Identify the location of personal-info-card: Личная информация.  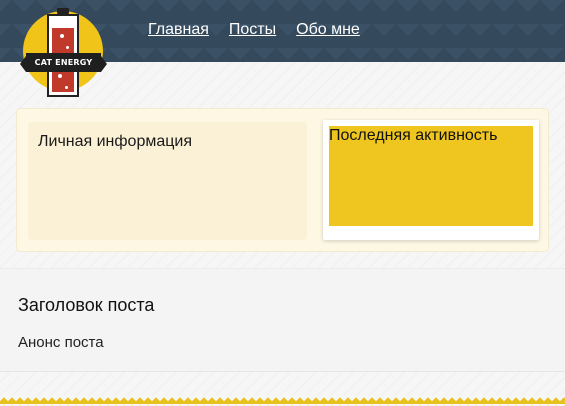
(167, 181).